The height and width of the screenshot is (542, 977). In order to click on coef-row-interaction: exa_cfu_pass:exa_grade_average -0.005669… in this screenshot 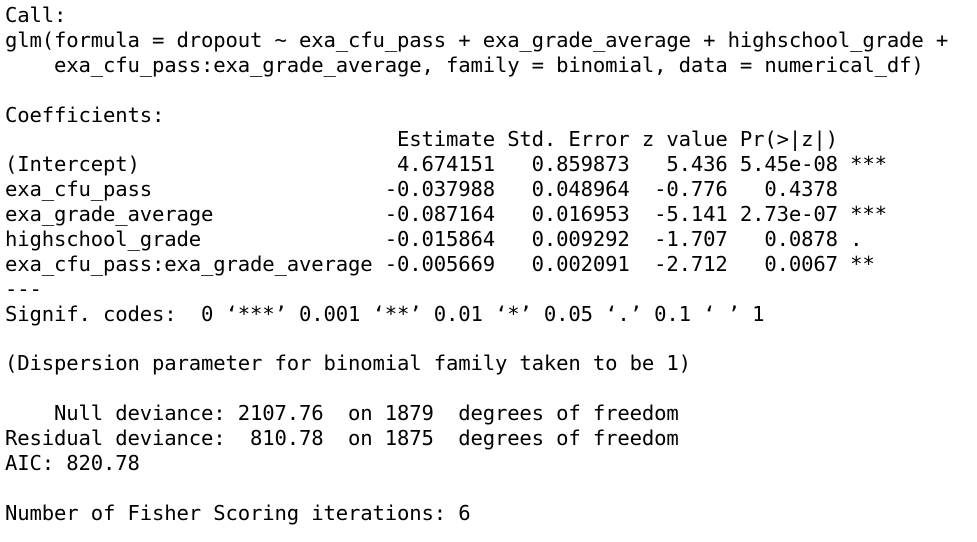, I will do `click(446, 263)`.